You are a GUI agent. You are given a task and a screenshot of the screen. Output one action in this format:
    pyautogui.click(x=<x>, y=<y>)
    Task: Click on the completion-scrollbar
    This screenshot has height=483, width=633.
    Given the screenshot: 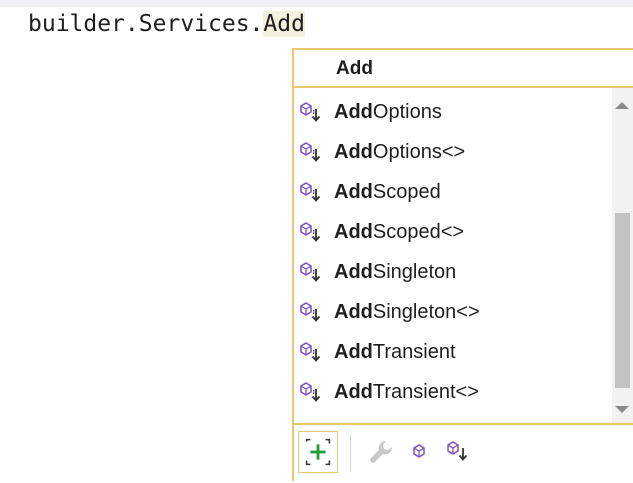 What is the action you would take?
    pyautogui.click(x=622, y=255)
    